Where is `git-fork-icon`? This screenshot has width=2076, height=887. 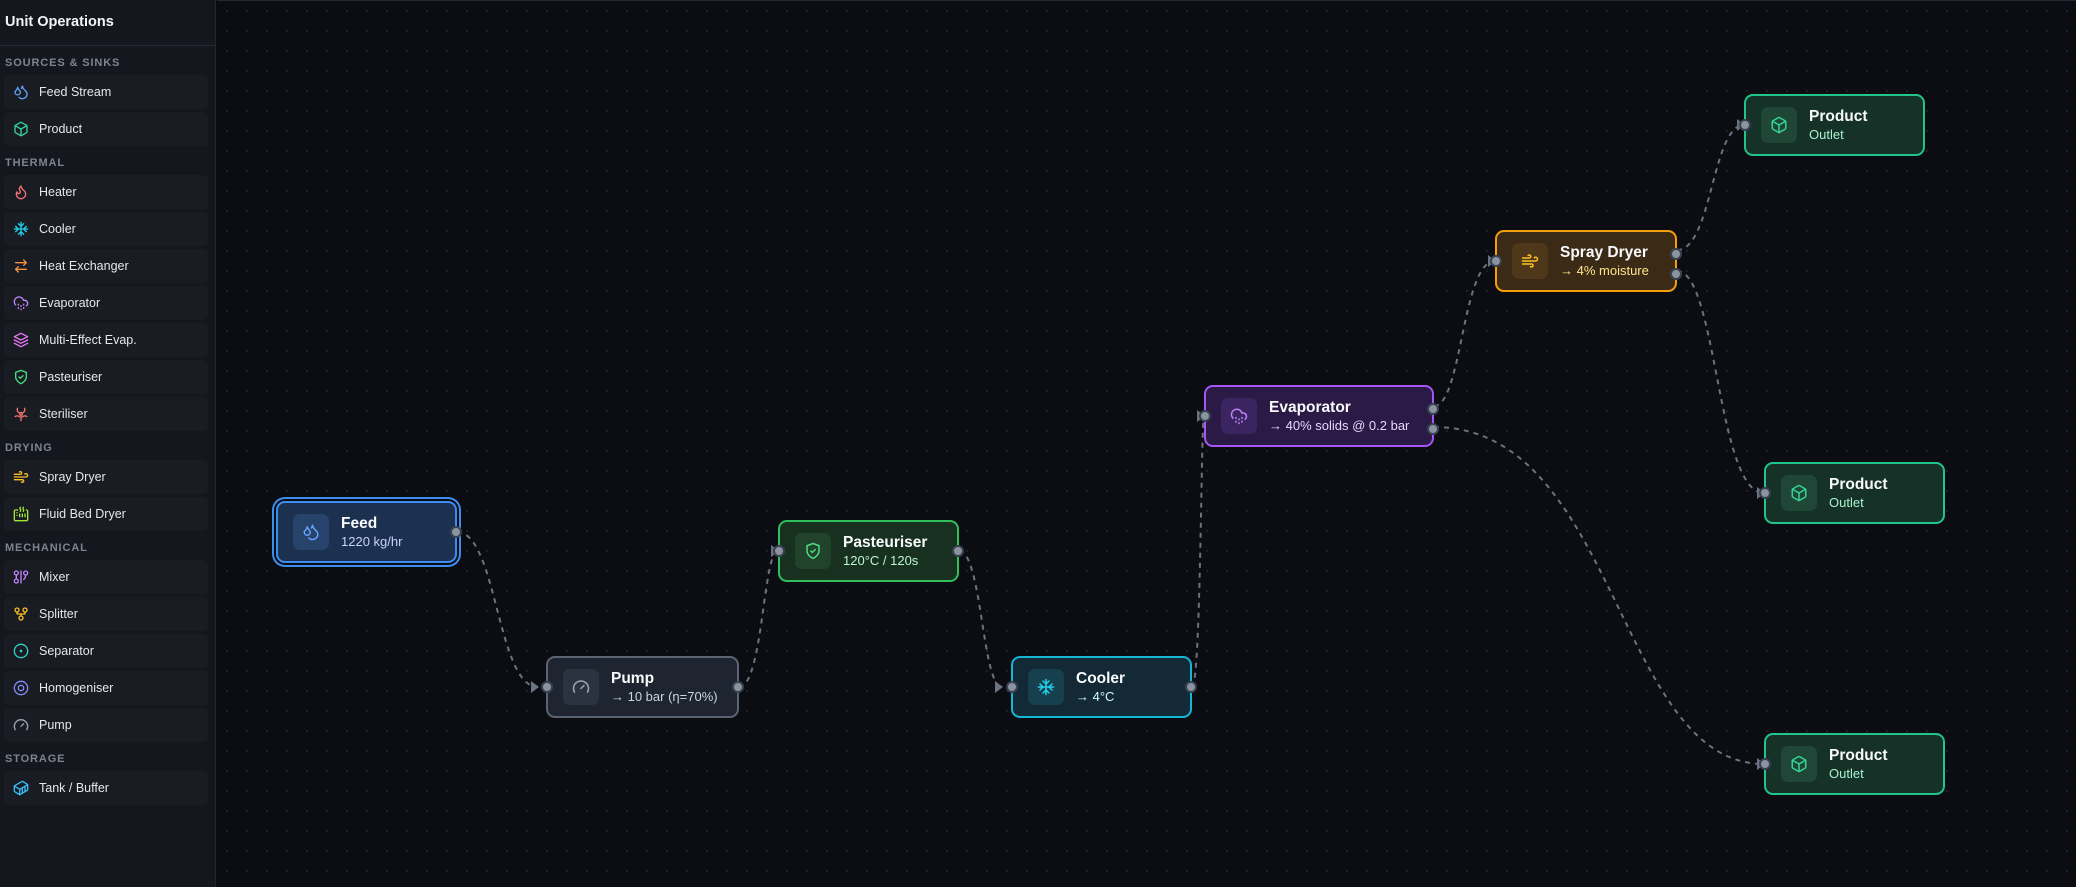 git-fork-icon is located at coordinates (21, 614).